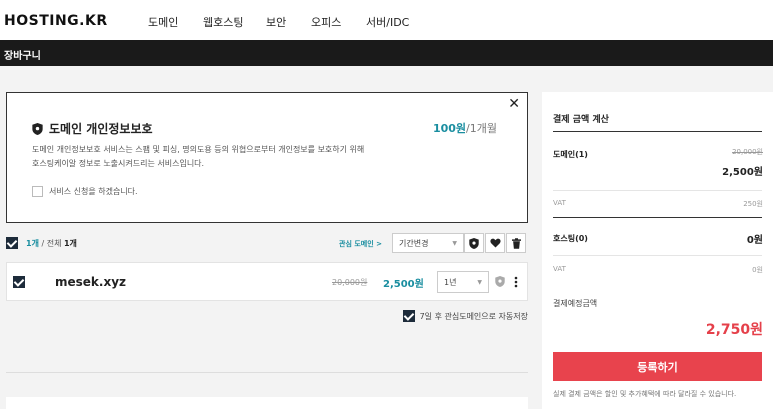 The width and height of the screenshot is (773, 409). What do you see at coordinates (742, 162) in the screenshot?
I see `domain-price-block: 20,000원 2,500원` at bounding box center [742, 162].